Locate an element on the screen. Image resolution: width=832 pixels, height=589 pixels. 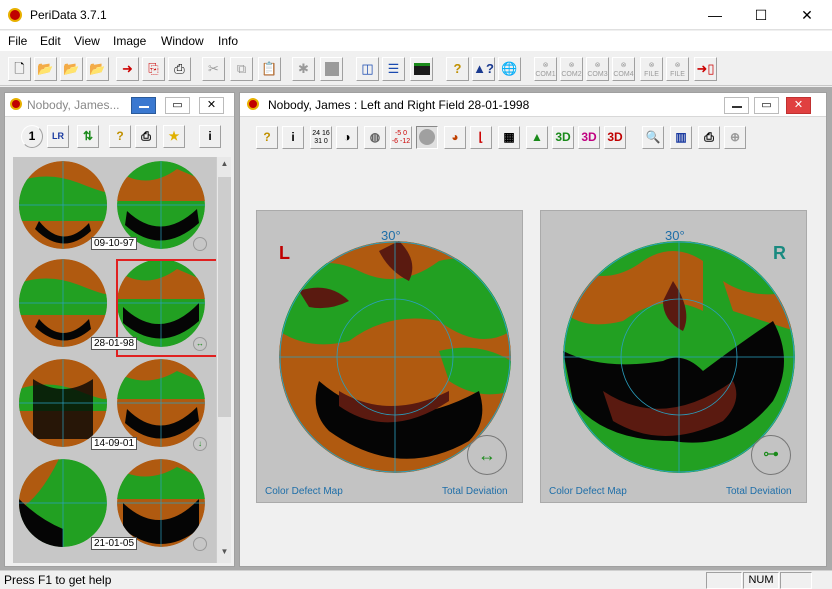
sort-arrows-icon: ⇅ is located at coordinates (88, 136).